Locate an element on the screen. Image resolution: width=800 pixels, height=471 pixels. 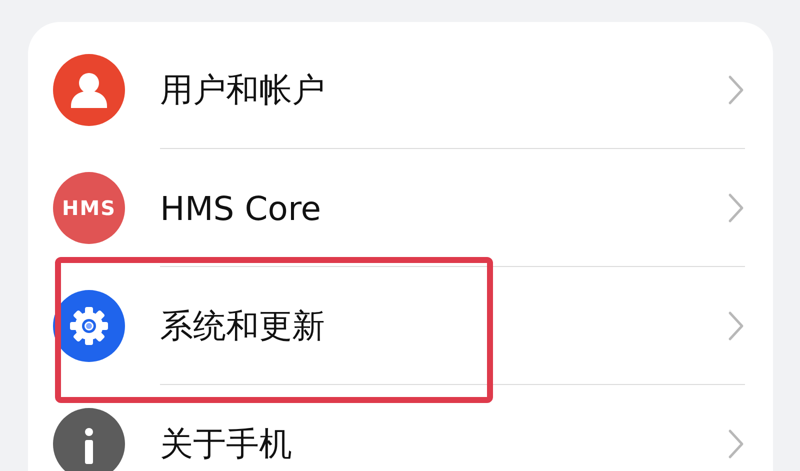
hms-logo-icon: HMS is located at coordinates (89, 208).